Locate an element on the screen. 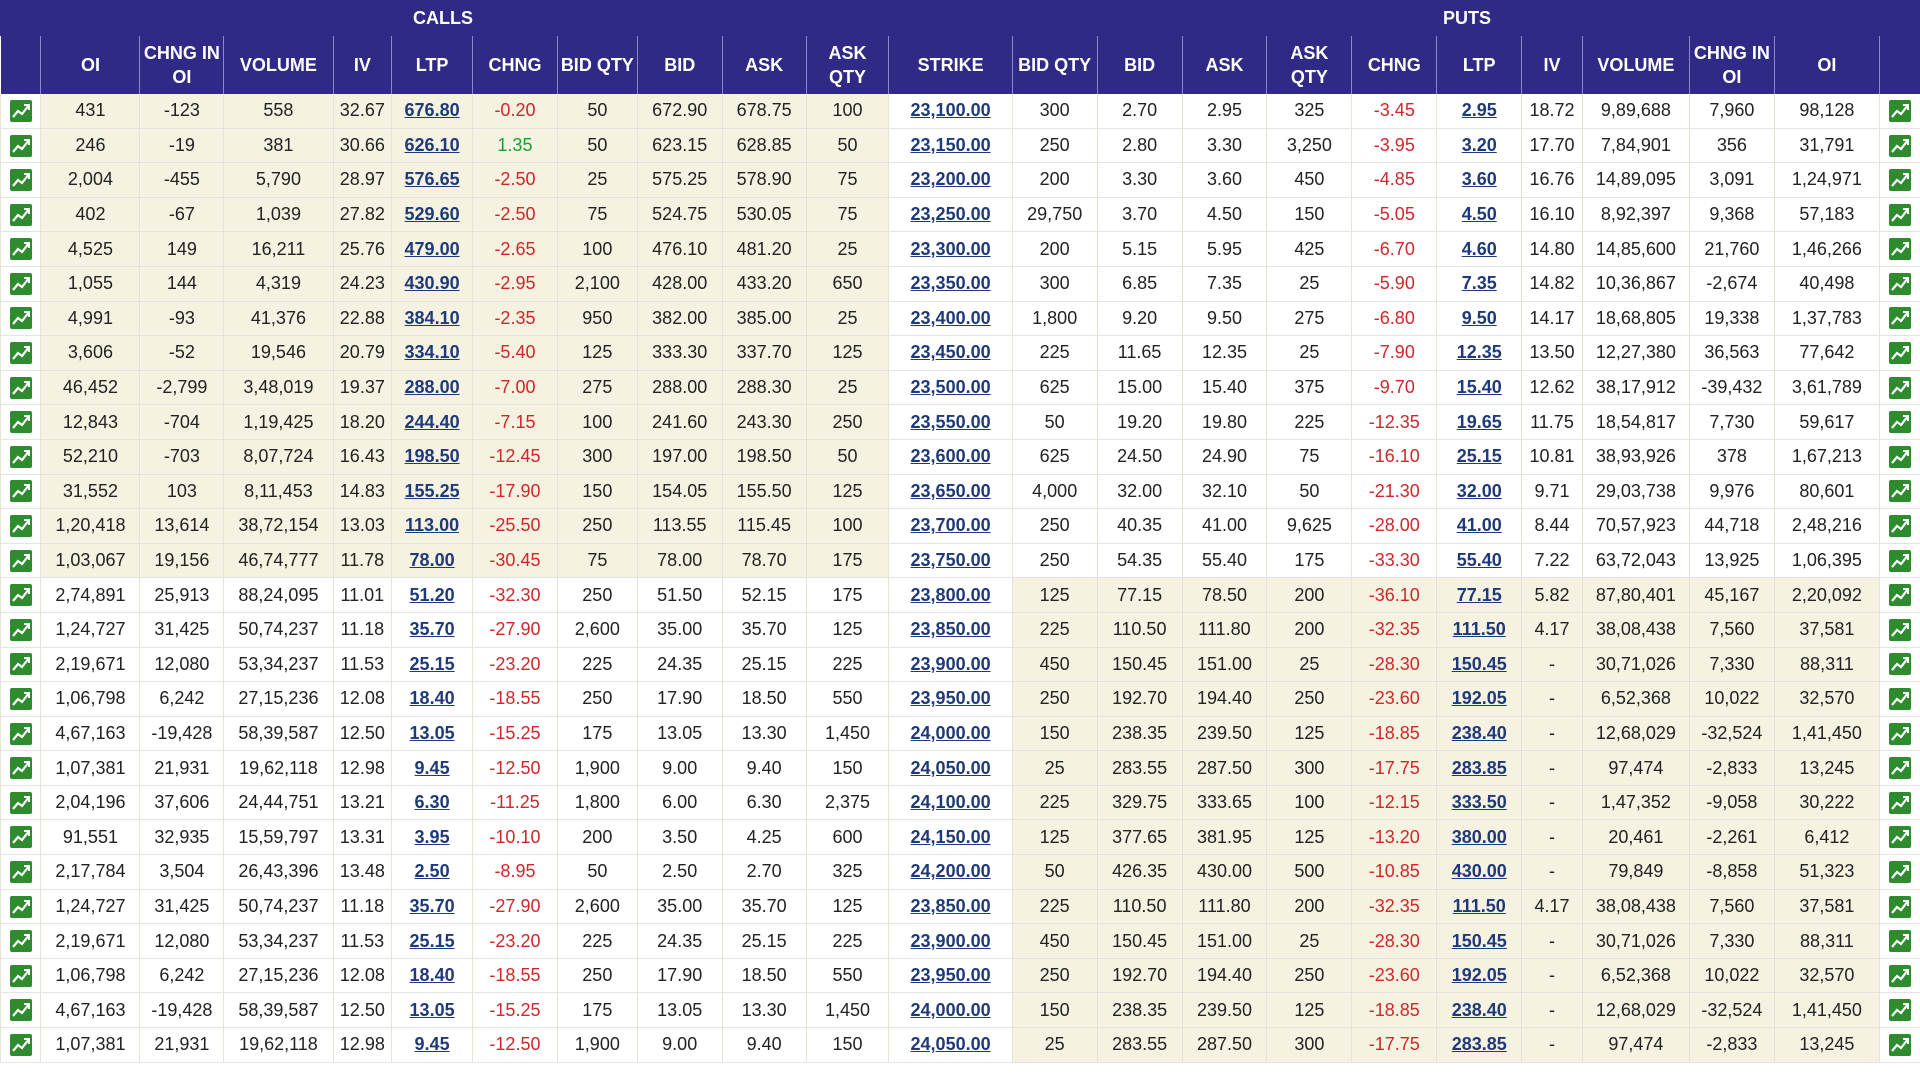 This screenshot has width=1920, height=1080. strike-price-link: 24,150.00 is located at coordinates (951, 837).